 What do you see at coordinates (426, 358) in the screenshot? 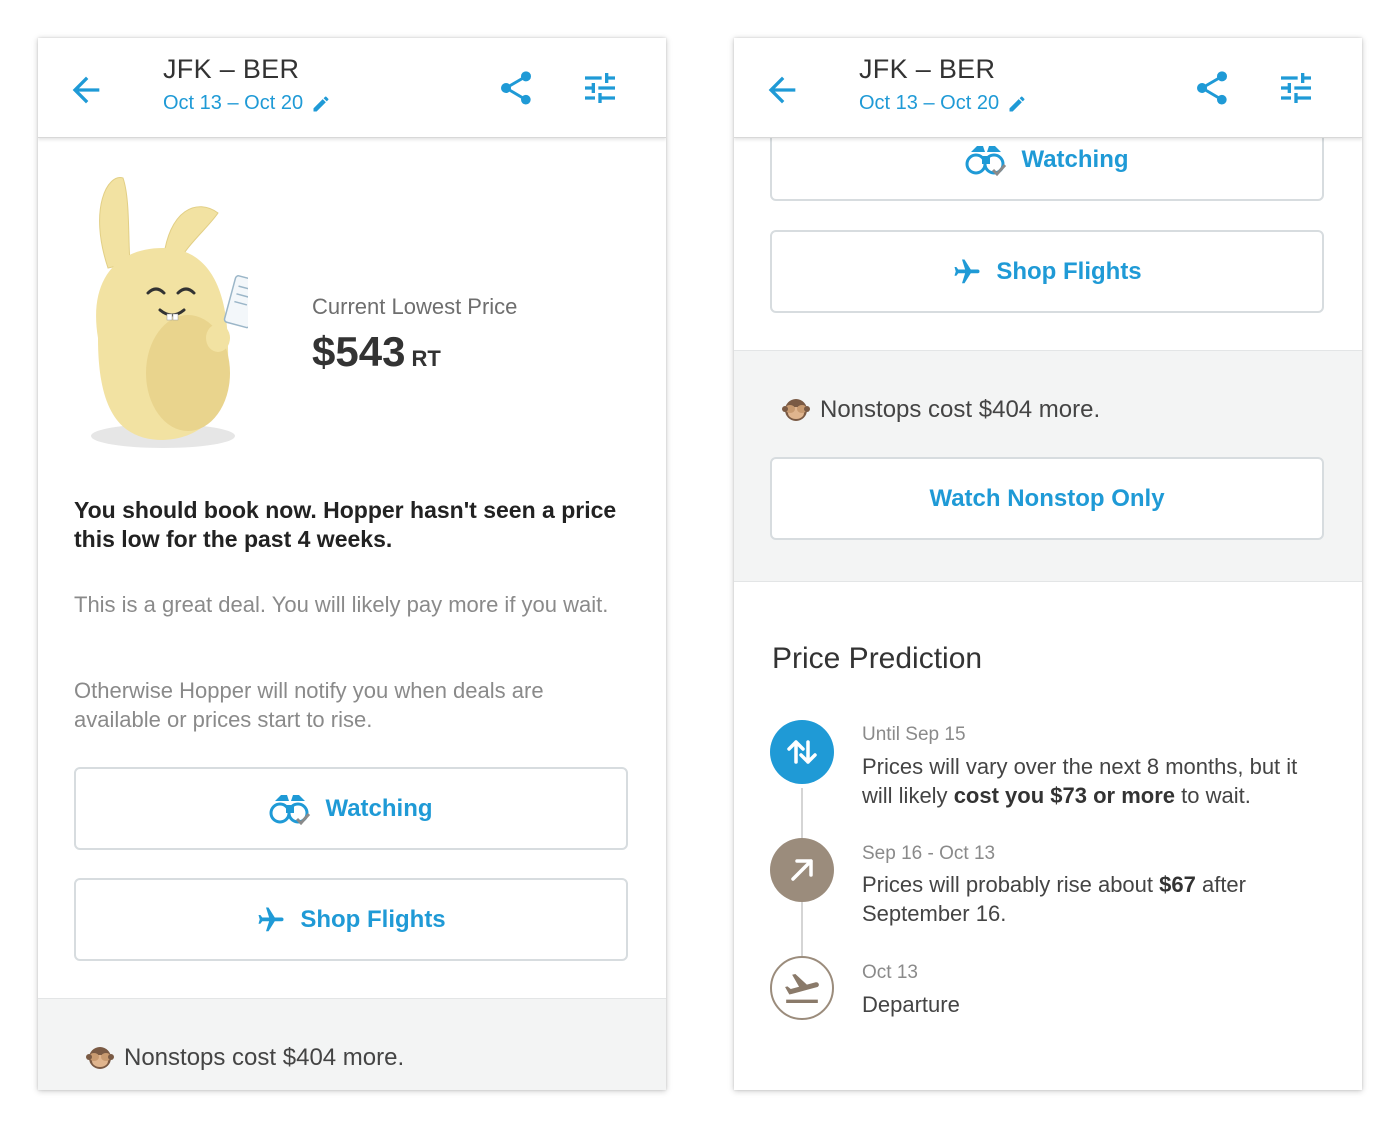
I see `price-suffix: RT` at bounding box center [426, 358].